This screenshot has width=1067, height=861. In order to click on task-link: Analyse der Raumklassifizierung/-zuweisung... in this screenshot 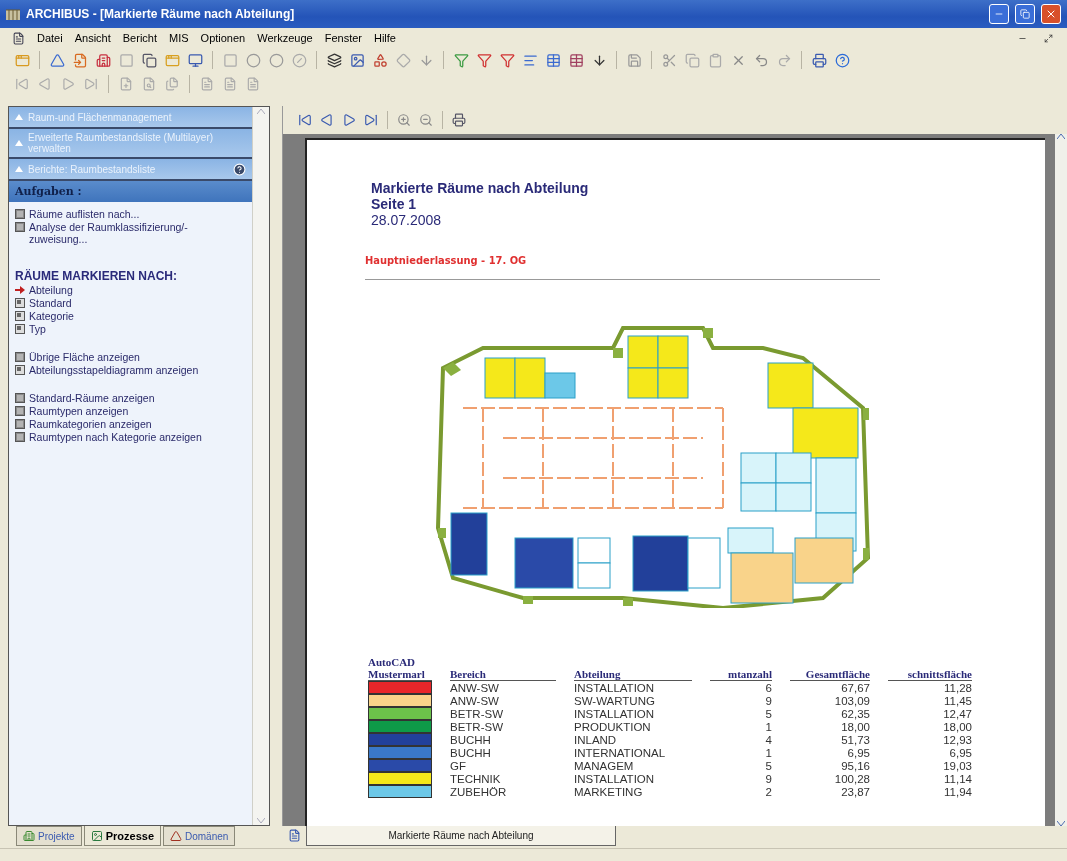, I will do `click(130, 233)`.